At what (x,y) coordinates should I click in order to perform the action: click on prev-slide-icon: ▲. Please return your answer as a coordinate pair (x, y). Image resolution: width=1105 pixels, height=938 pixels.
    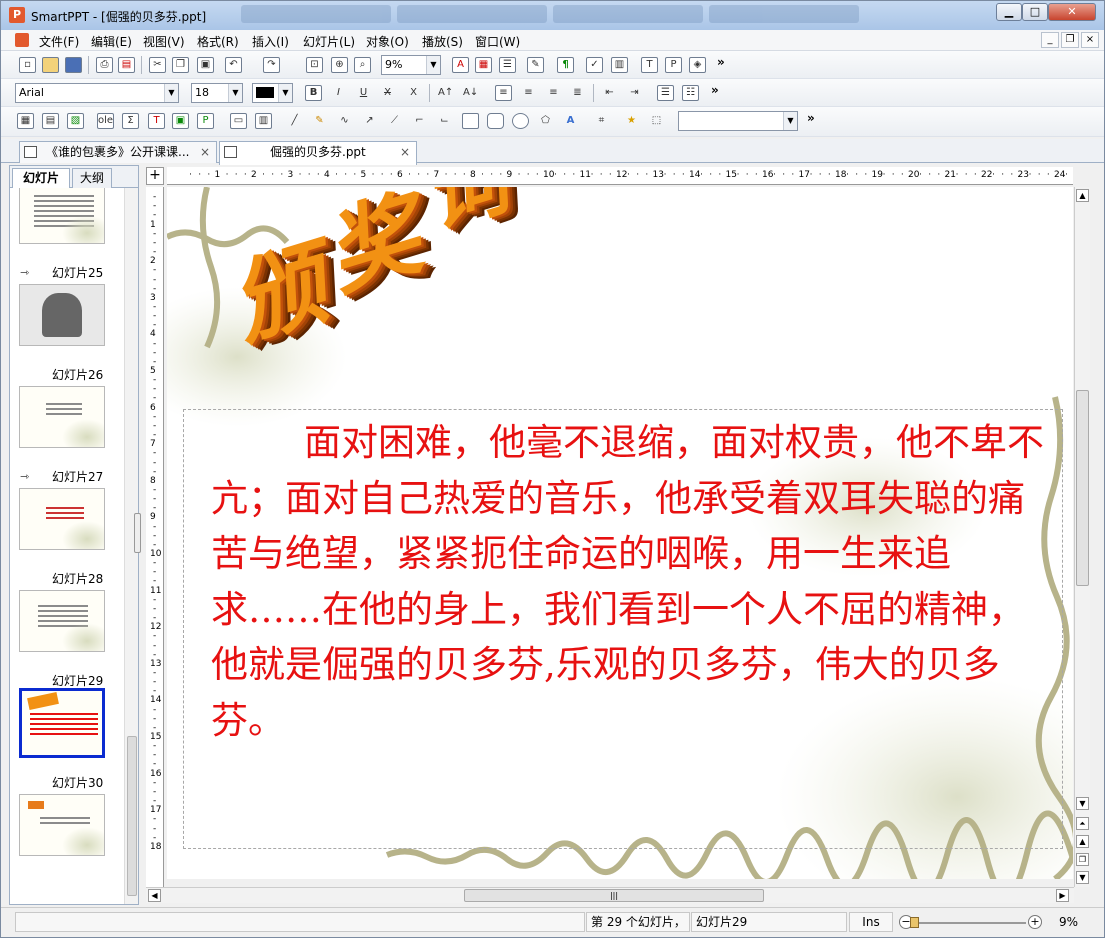
    Looking at the image, I should click on (1082, 841).